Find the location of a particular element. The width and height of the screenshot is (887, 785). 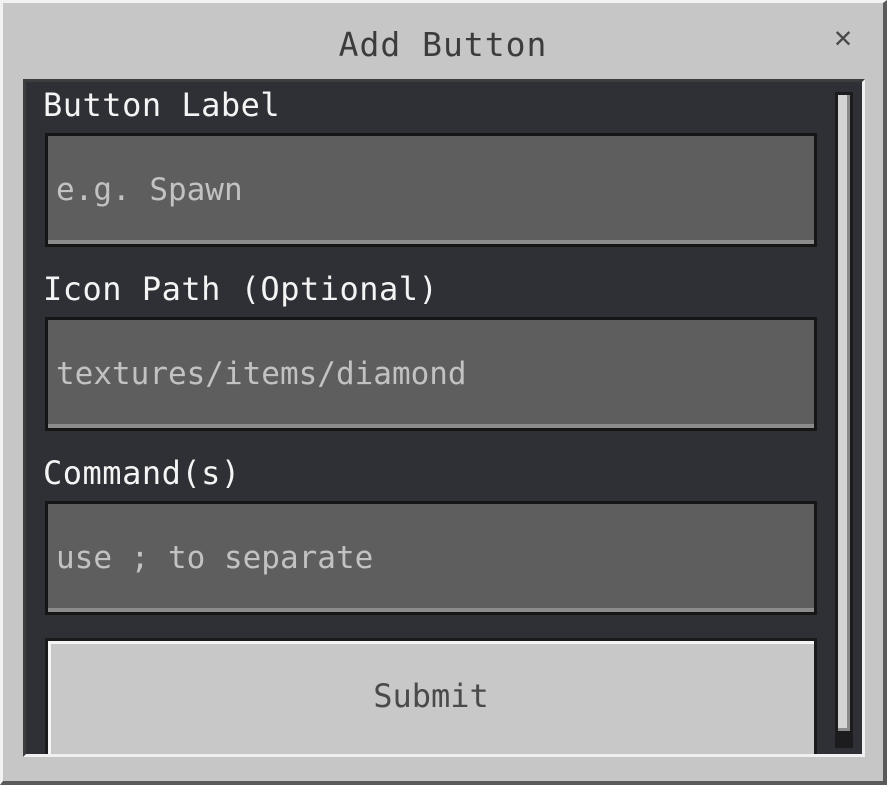

close-button: ✕ is located at coordinates (843, 37).